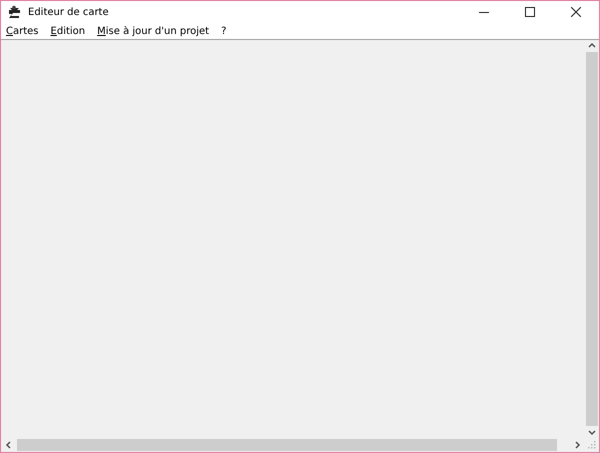 The image size is (600, 453). What do you see at coordinates (22, 31) in the screenshot?
I see `menu-item: Cartes` at bounding box center [22, 31].